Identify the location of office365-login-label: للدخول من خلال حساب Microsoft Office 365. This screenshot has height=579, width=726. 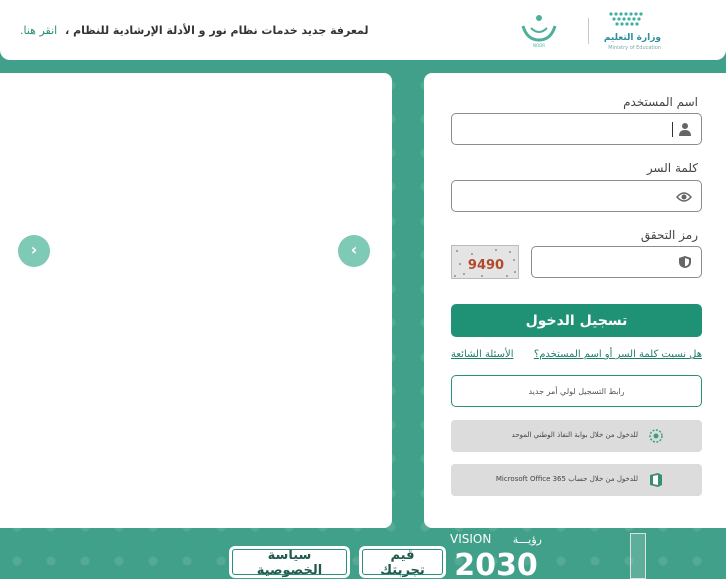
(566, 479).